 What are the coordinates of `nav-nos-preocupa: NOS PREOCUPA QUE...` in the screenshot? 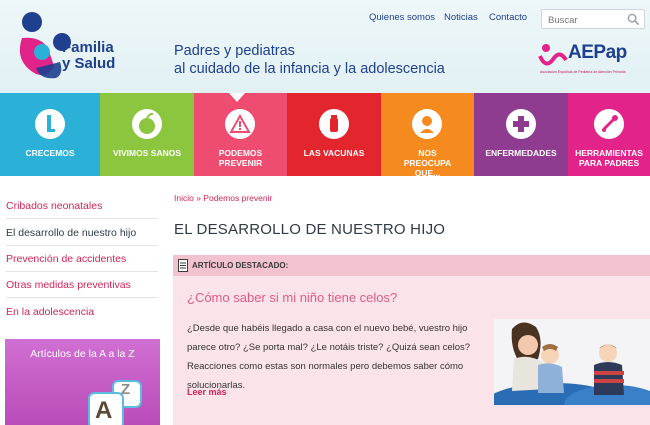 It's located at (427, 135).